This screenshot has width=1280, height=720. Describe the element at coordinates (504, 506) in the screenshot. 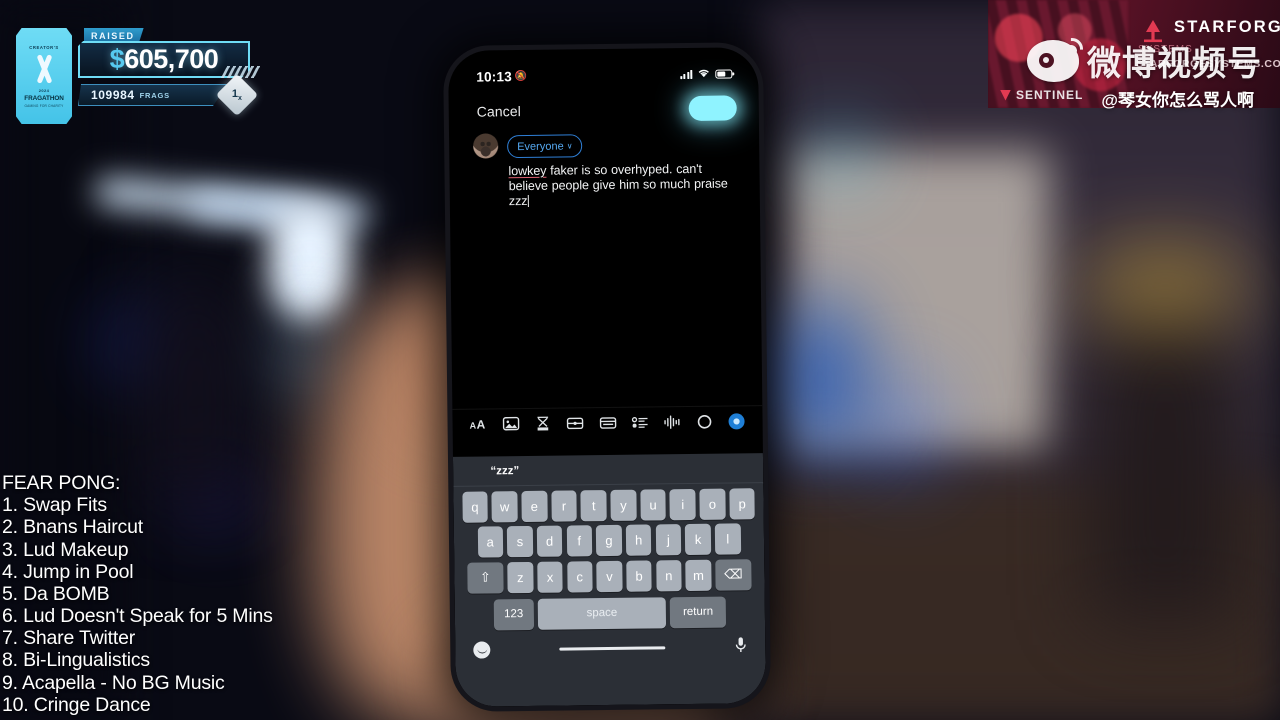

I see `key-w: w` at that location.